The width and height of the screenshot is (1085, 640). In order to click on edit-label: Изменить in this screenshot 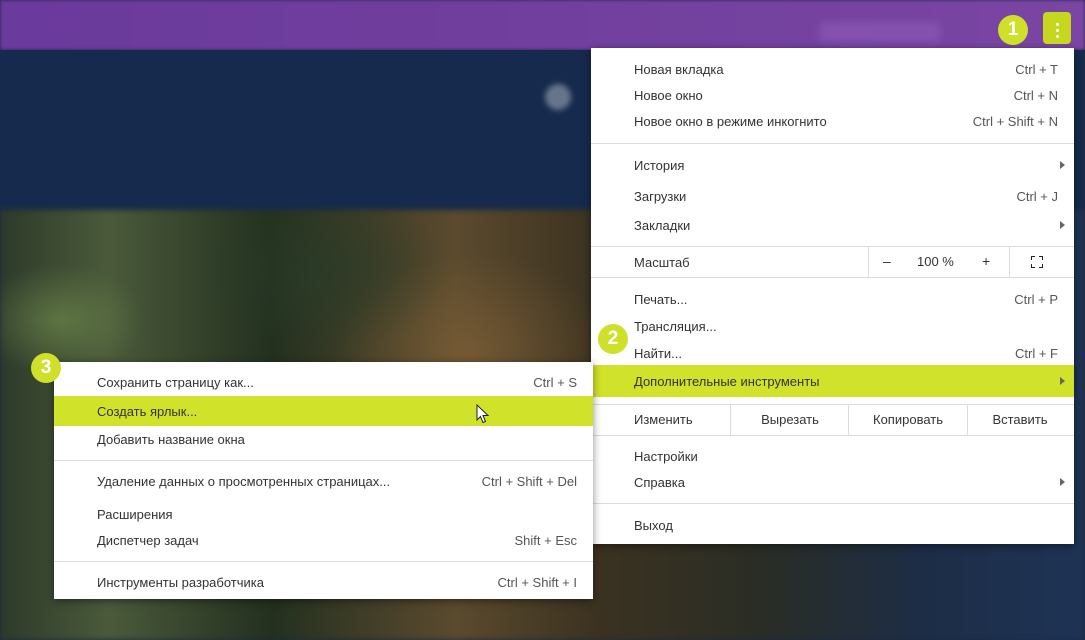, I will do `click(663, 419)`.